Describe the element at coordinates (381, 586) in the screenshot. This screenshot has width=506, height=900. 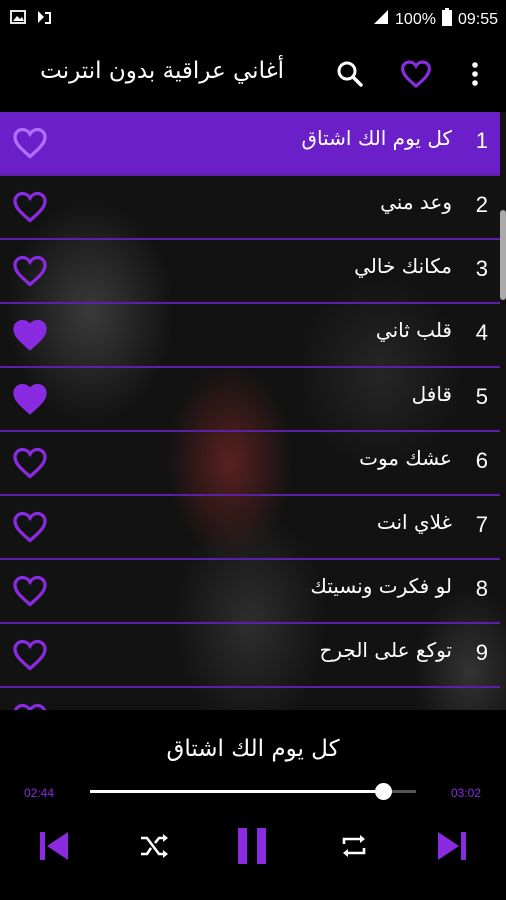
I see `song-title: لو فكرت ونسيتك` at that location.